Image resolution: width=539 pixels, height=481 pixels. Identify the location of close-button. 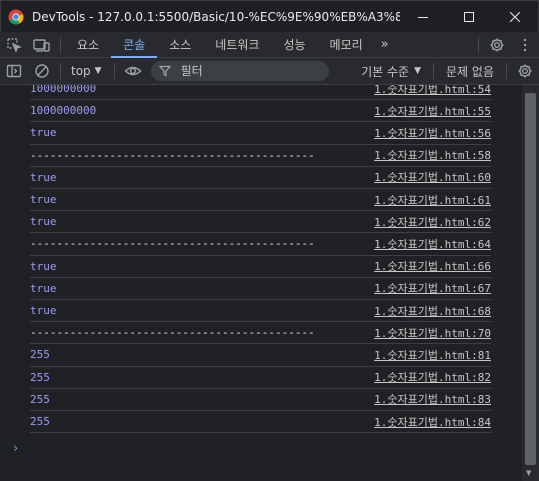
(515, 17).